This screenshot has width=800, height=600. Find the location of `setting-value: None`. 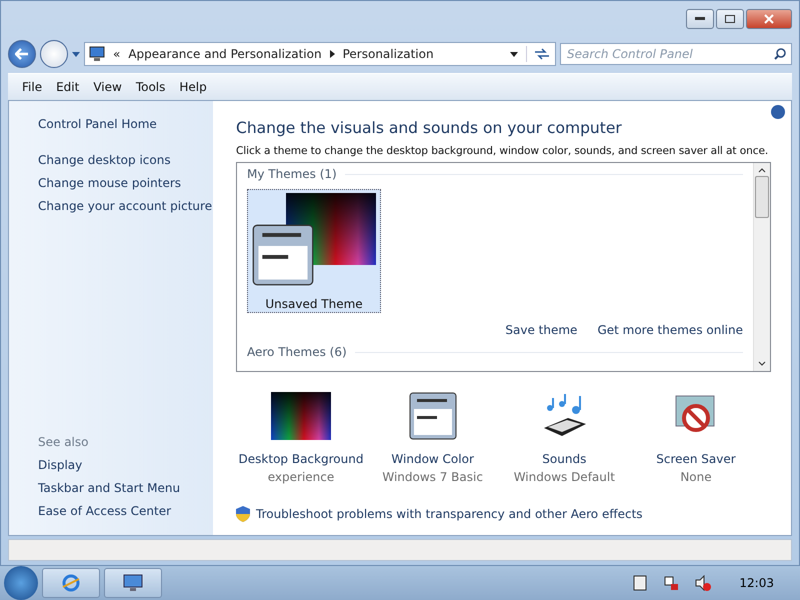

setting-value: None is located at coordinates (696, 477).